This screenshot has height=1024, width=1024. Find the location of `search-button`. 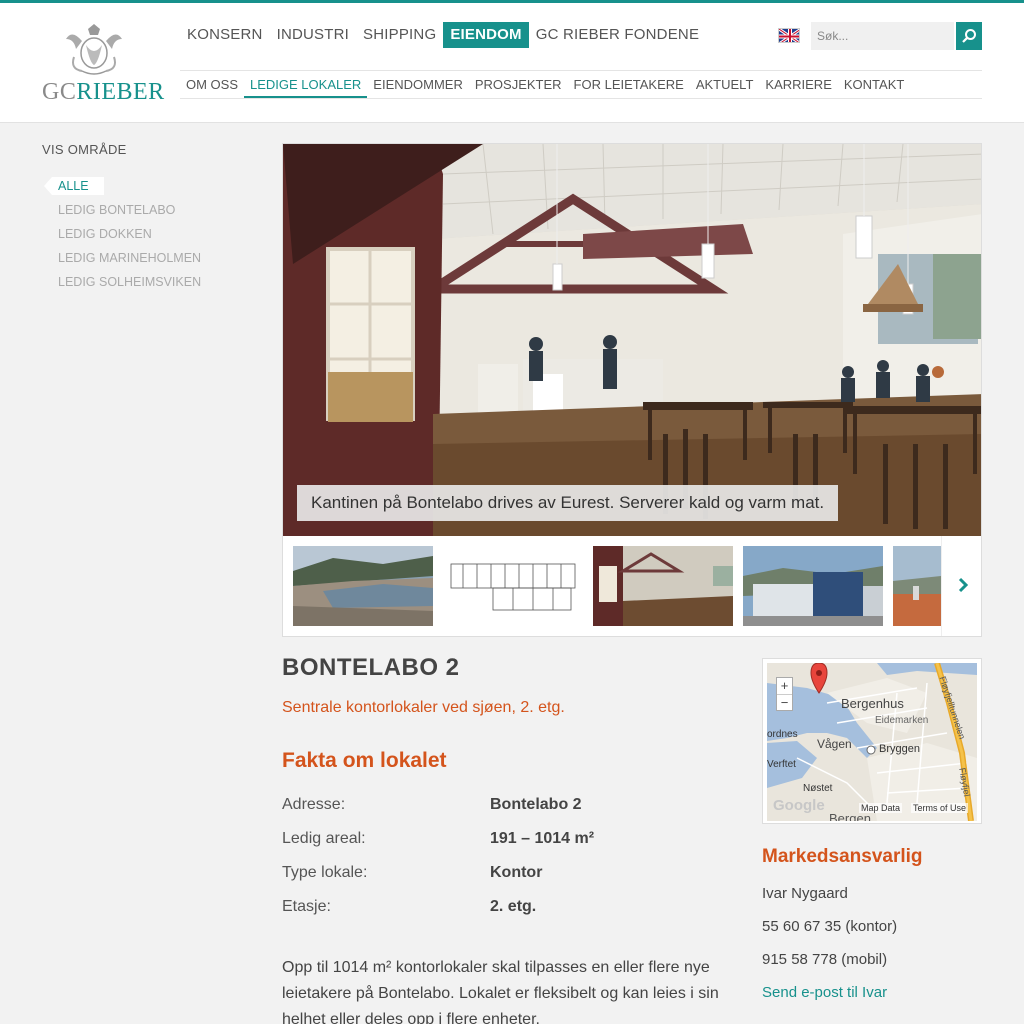

search-button is located at coordinates (969, 36).